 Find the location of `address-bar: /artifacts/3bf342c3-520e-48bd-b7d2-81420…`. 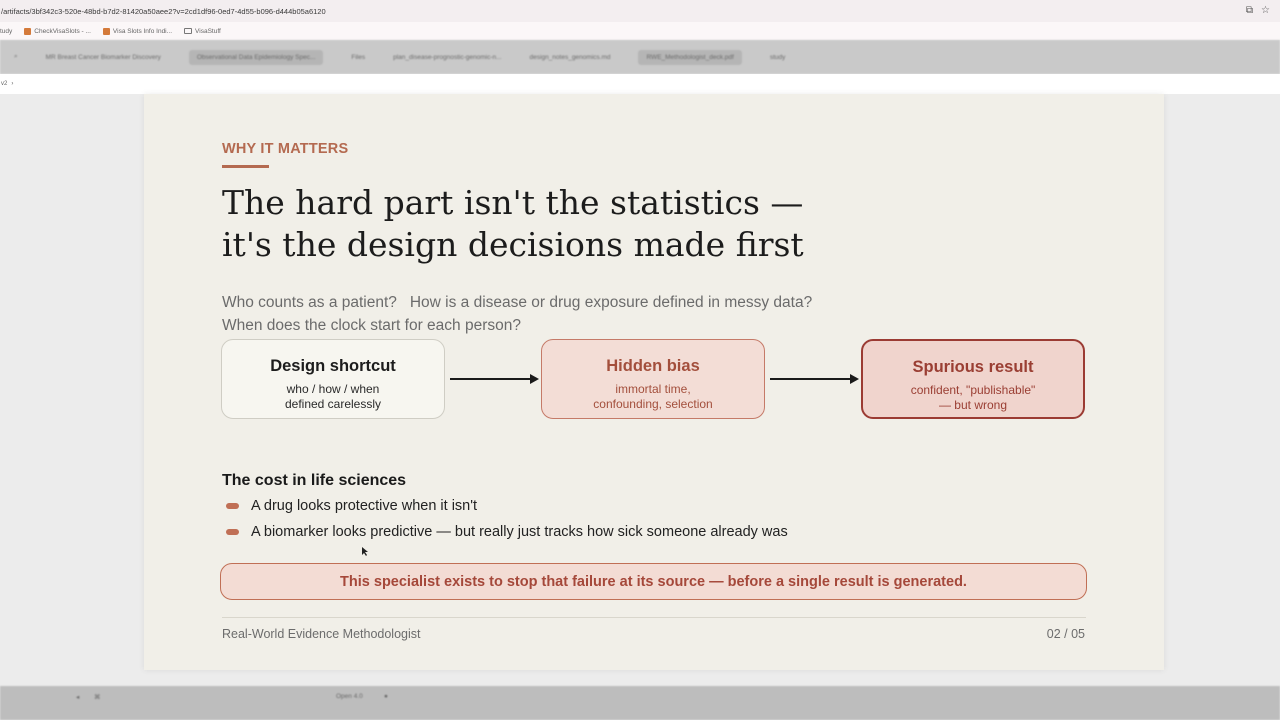

address-bar: /artifacts/3bf342c3-520e-48bd-b7d2-81420… is located at coordinates (640, 11).